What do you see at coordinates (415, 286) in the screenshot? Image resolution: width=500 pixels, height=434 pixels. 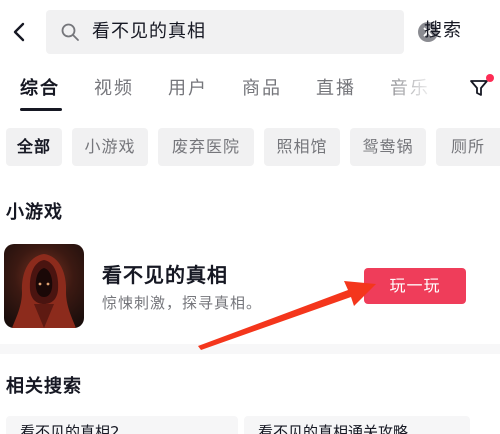 I see `play-button: 玩一玩` at bounding box center [415, 286].